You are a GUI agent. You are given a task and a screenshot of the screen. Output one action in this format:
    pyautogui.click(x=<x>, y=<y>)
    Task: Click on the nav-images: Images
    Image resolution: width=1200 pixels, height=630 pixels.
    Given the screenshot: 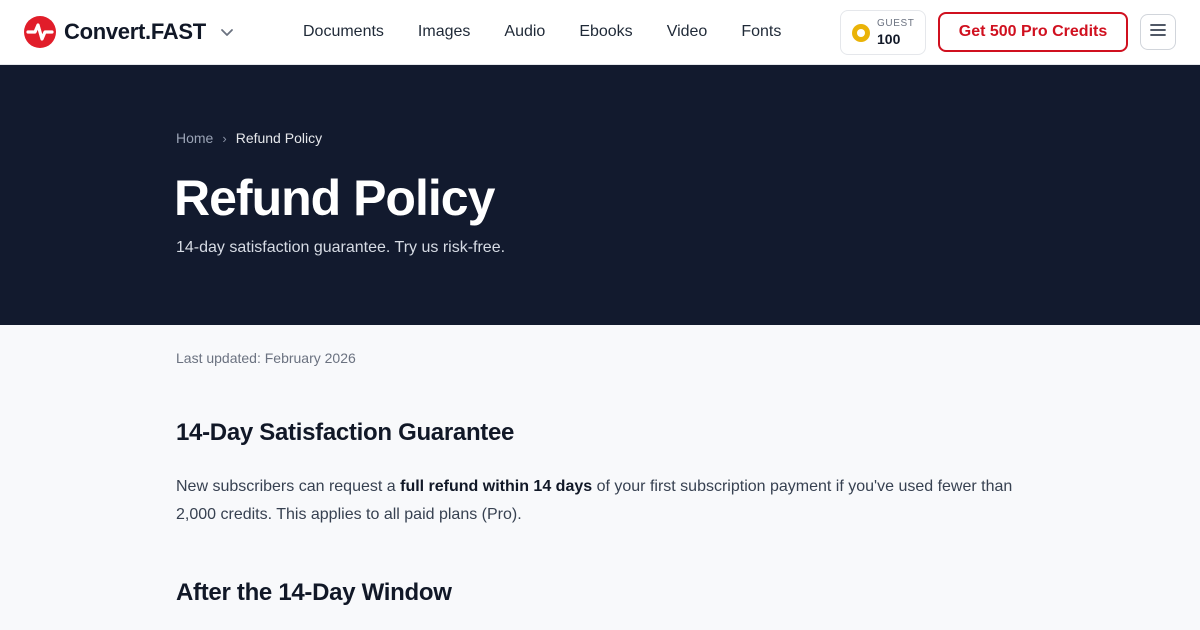 What is the action you would take?
    pyautogui.click(x=444, y=32)
    